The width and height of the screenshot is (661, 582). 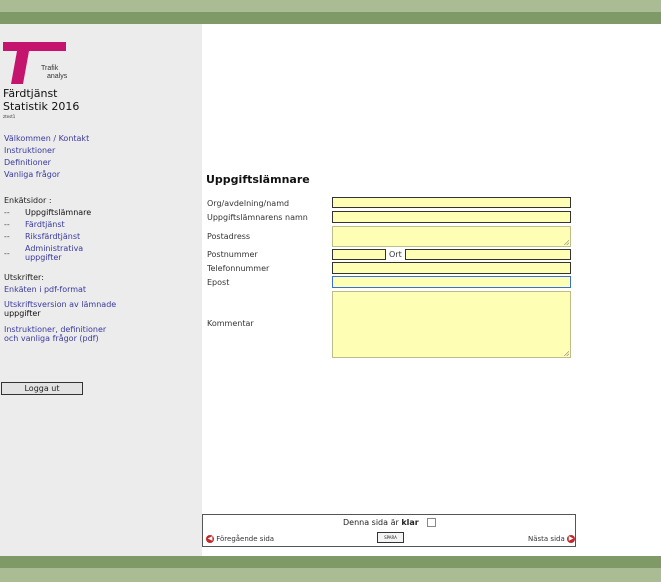 I want to click on logout-button: Logga ut, so click(x=42, y=388).